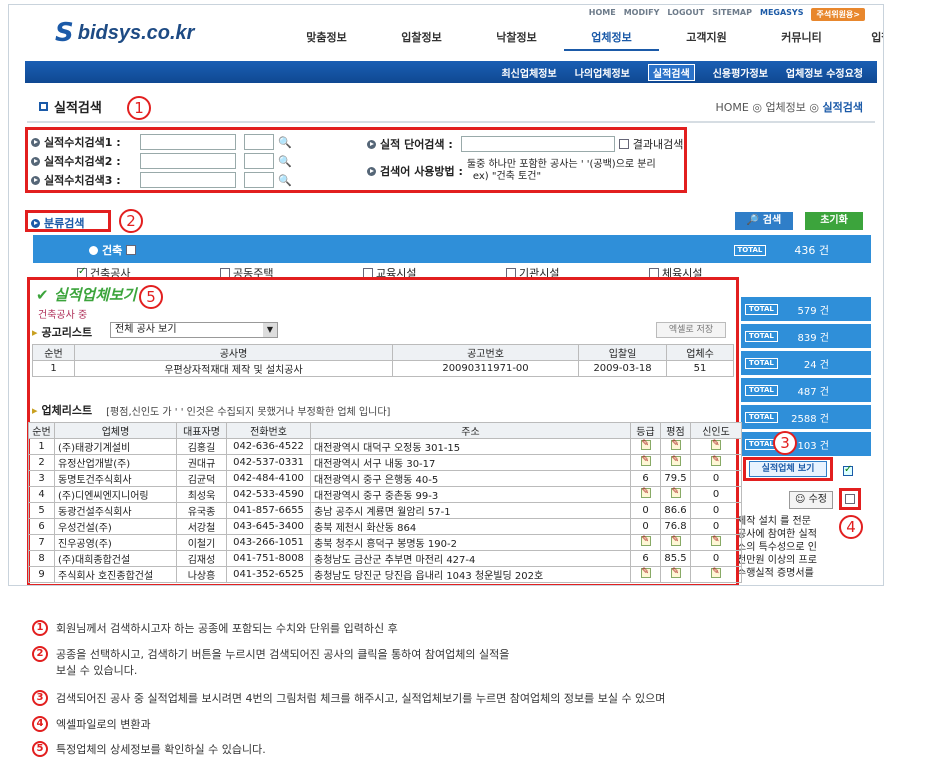  Describe the element at coordinates (623, 144) in the screenshot. I see `within-results-checkbox` at that location.